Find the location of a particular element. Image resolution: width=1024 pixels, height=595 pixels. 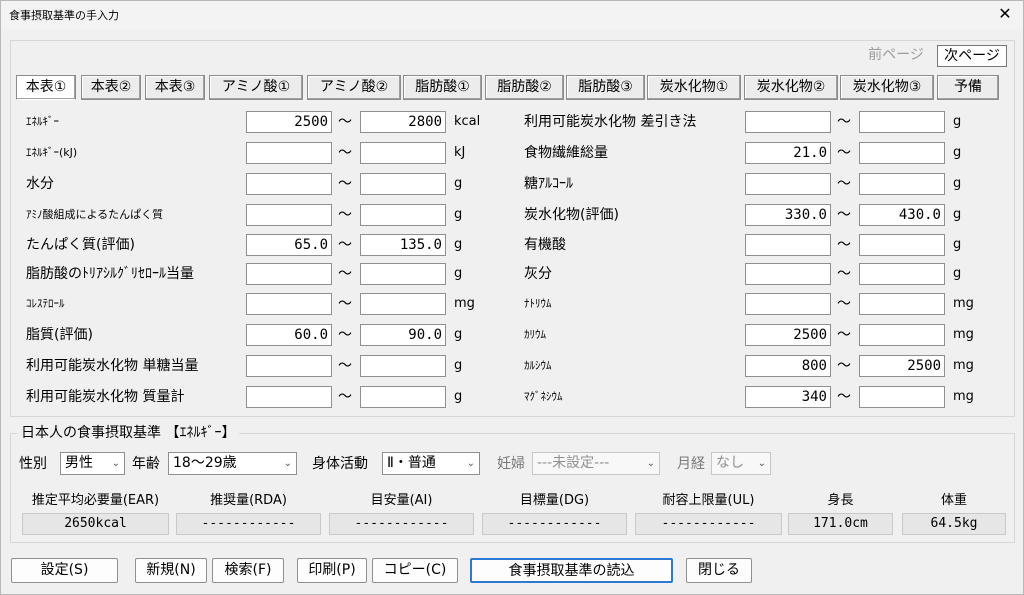

left-unit-9: g is located at coordinates (458, 396).